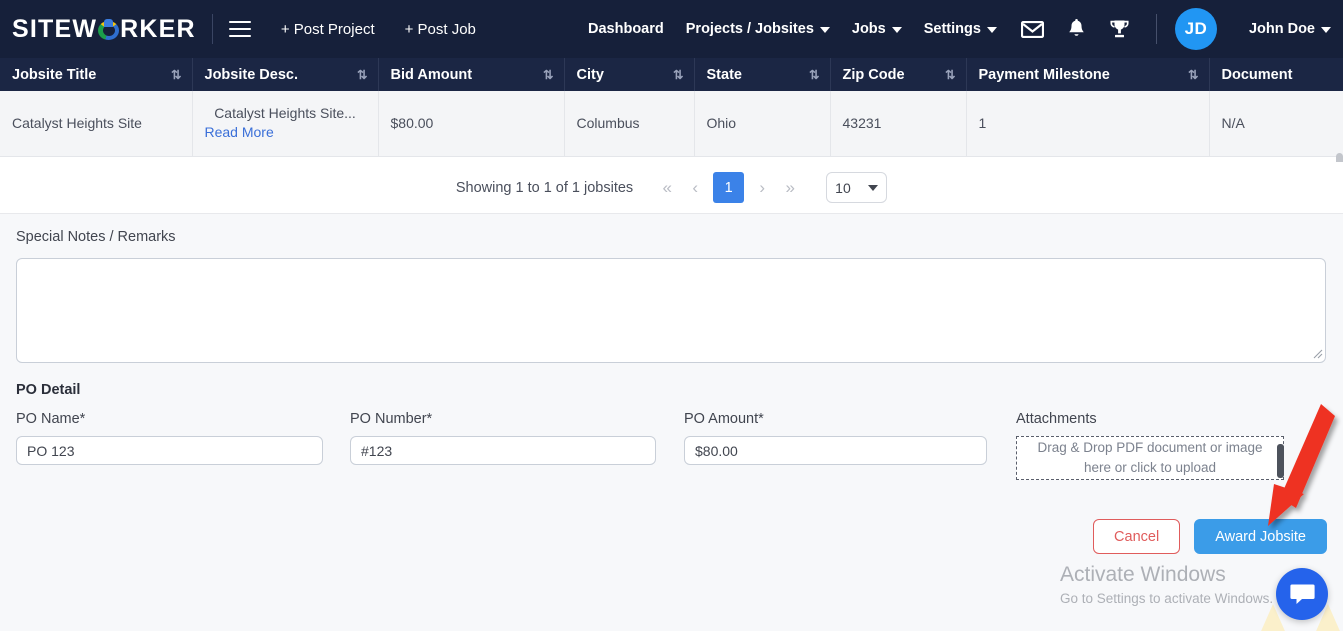 The image size is (1343, 631). I want to click on column-header-zip-code: Zip Code ⇅, so click(898, 74).